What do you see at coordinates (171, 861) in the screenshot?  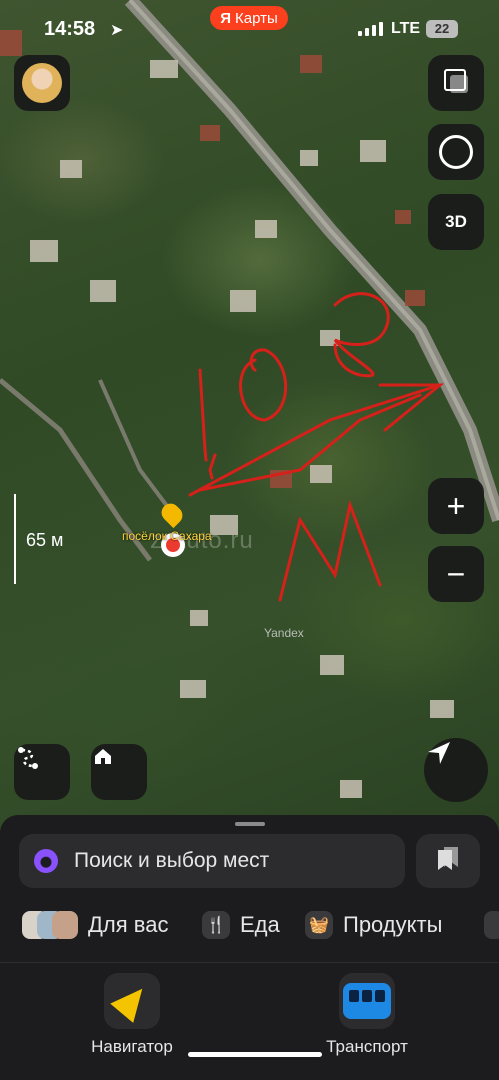 I see `search-placeholder: Поиск и выбор мест` at bounding box center [171, 861].